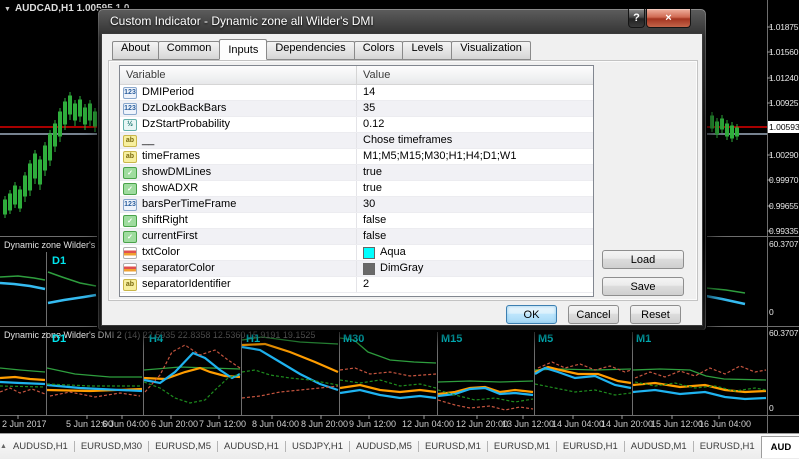 Image resolution: width=799 pixels, height=459 pixels. Describe the element at coordinates (725, 424) in the screenshot. I see `time-axis-label: 16 Jun 04:00` at that location.